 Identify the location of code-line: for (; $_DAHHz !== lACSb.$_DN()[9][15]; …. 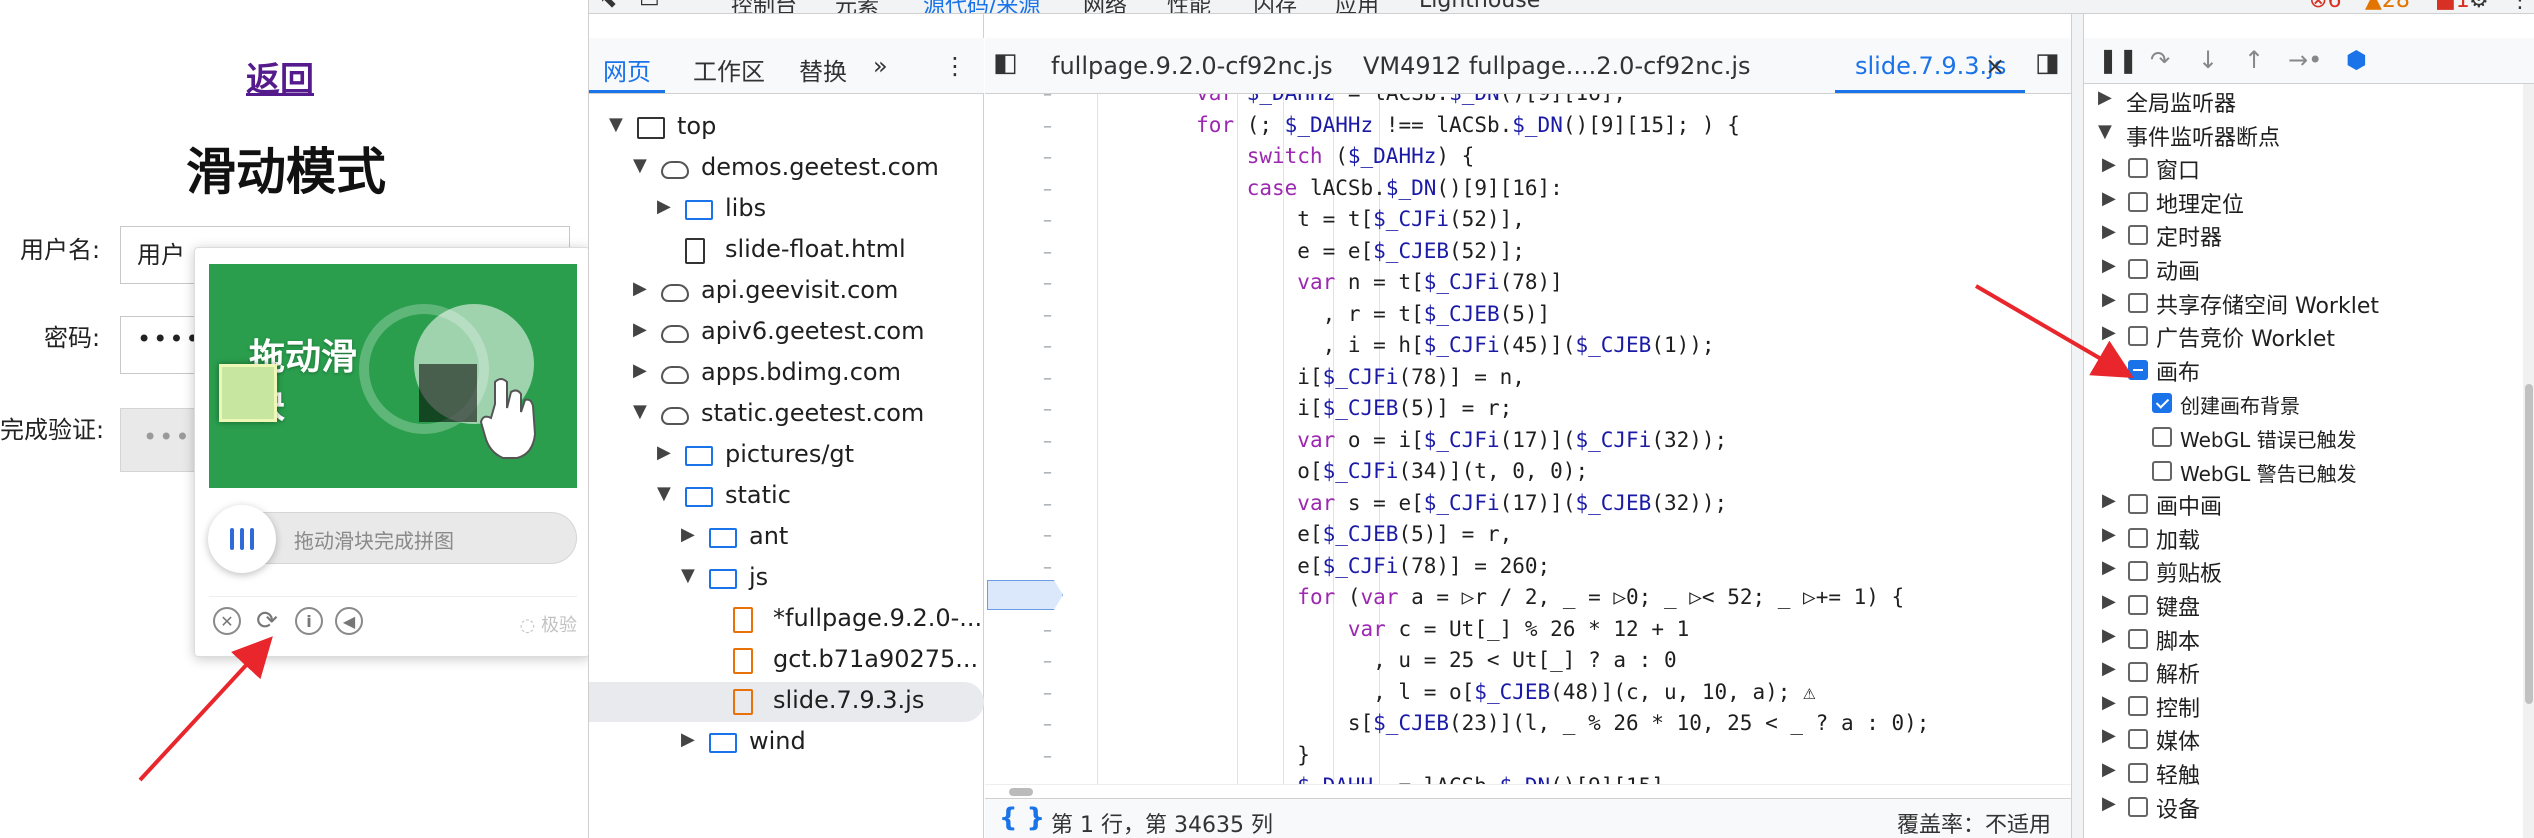
(1417, 126).